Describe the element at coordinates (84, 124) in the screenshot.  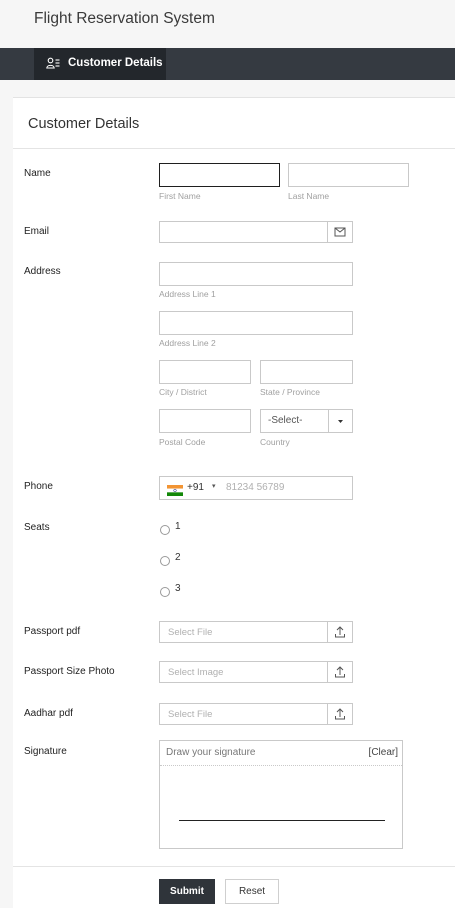
I see `form-title: Customer Details` at that location.